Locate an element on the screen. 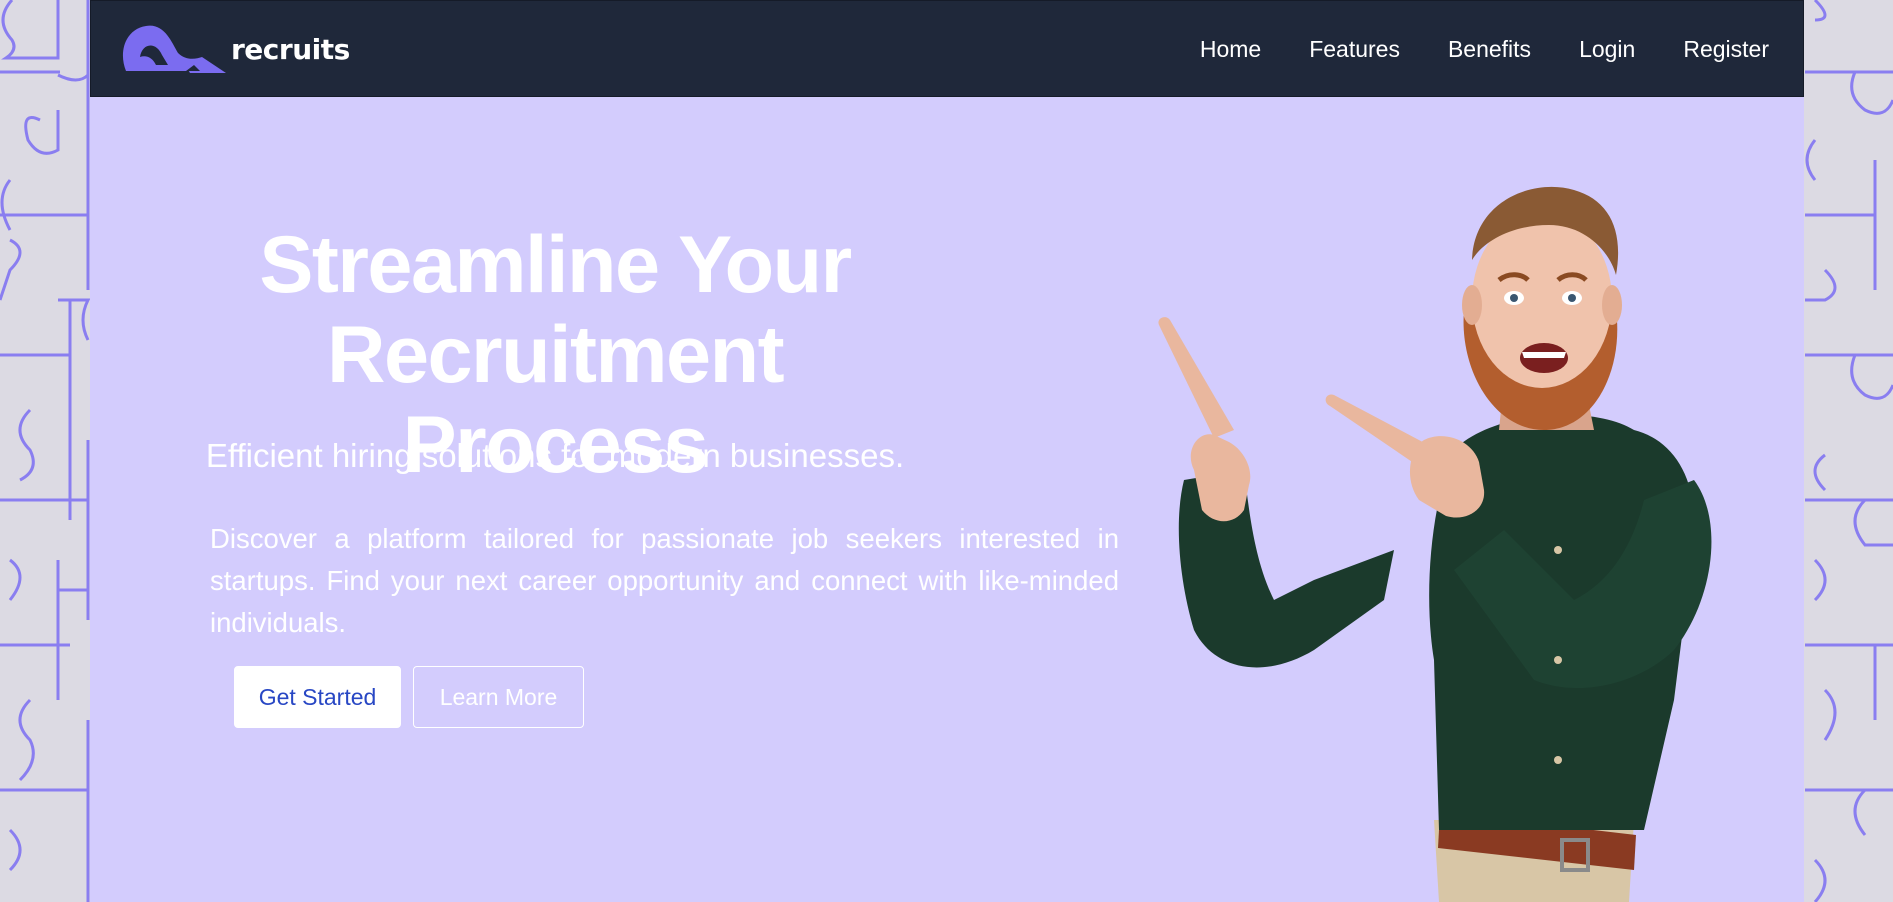  nav-links: Home Features Benefits Login Register is located at coordinates (1460, 49).